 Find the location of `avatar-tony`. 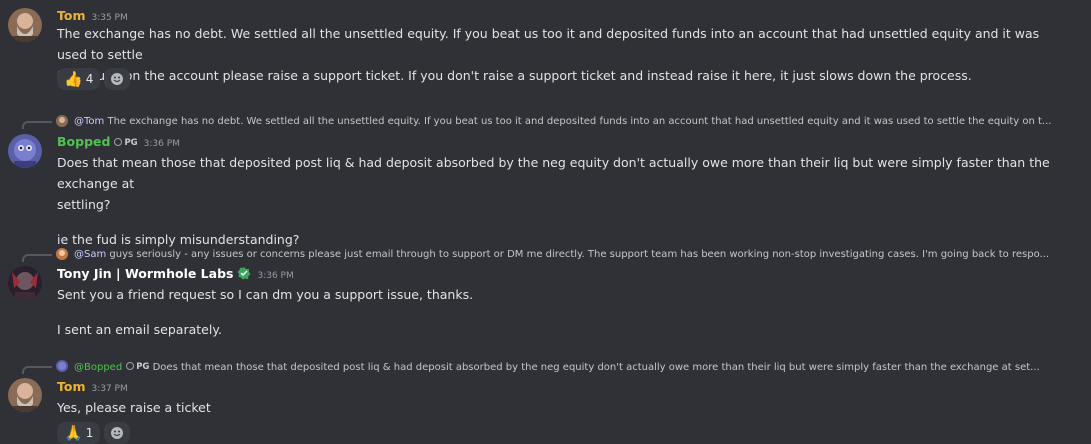

avatar-tony is located at coordinates (25, 283).